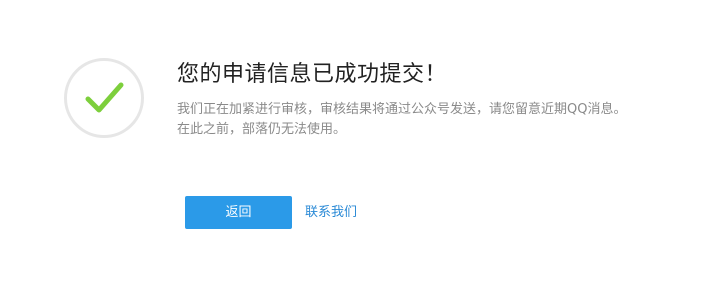 This screenshot has height=306, width=717. I want to click on back-button: 返回, so click(238, 212).